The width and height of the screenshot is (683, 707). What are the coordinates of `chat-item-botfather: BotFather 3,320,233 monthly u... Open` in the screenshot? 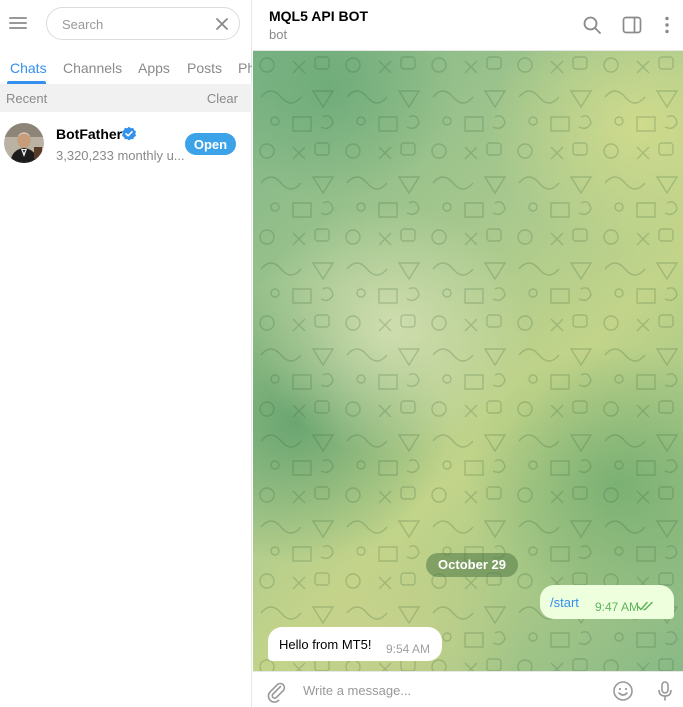 It's located at (126, 144).